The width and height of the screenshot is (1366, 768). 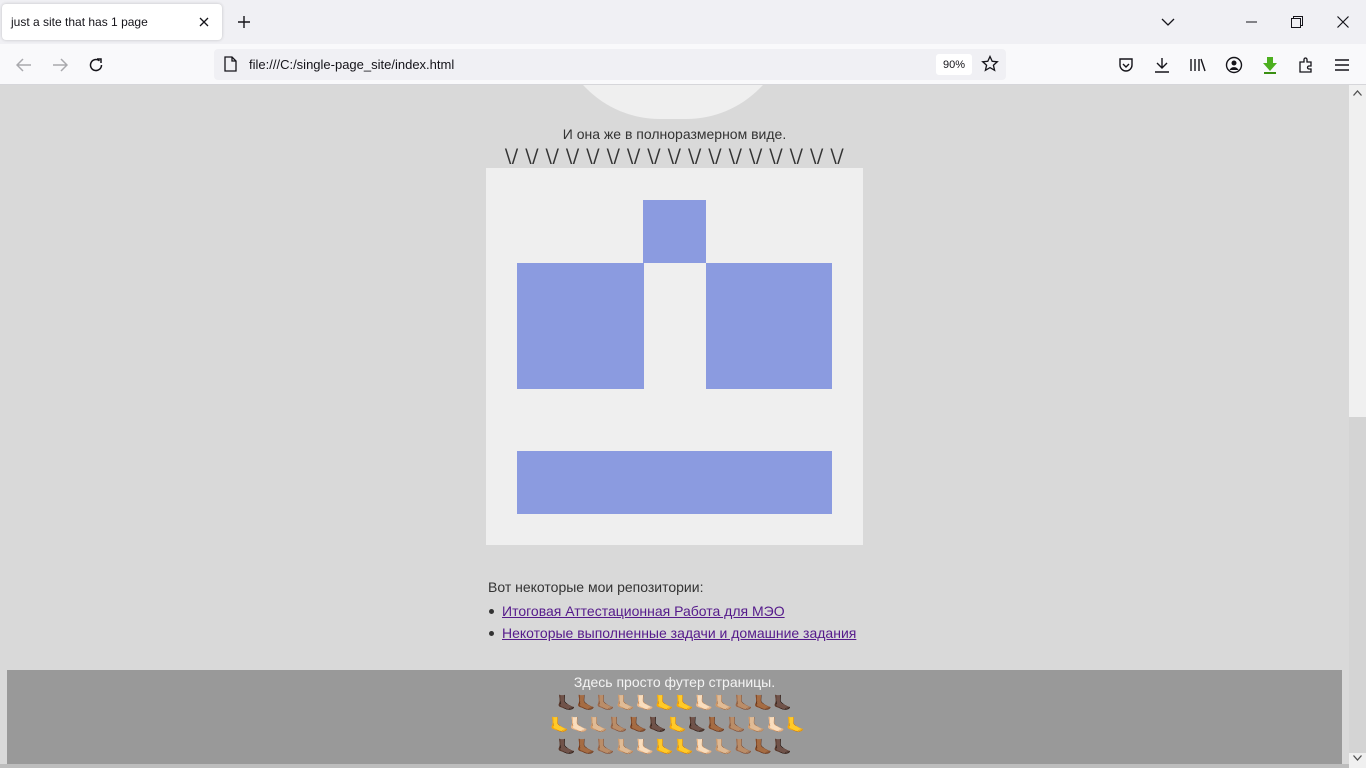 What do you see at coordinates (954, 64) in the screenshot?
I see `zoom-level: 90%` at bounding box center [954, 64].